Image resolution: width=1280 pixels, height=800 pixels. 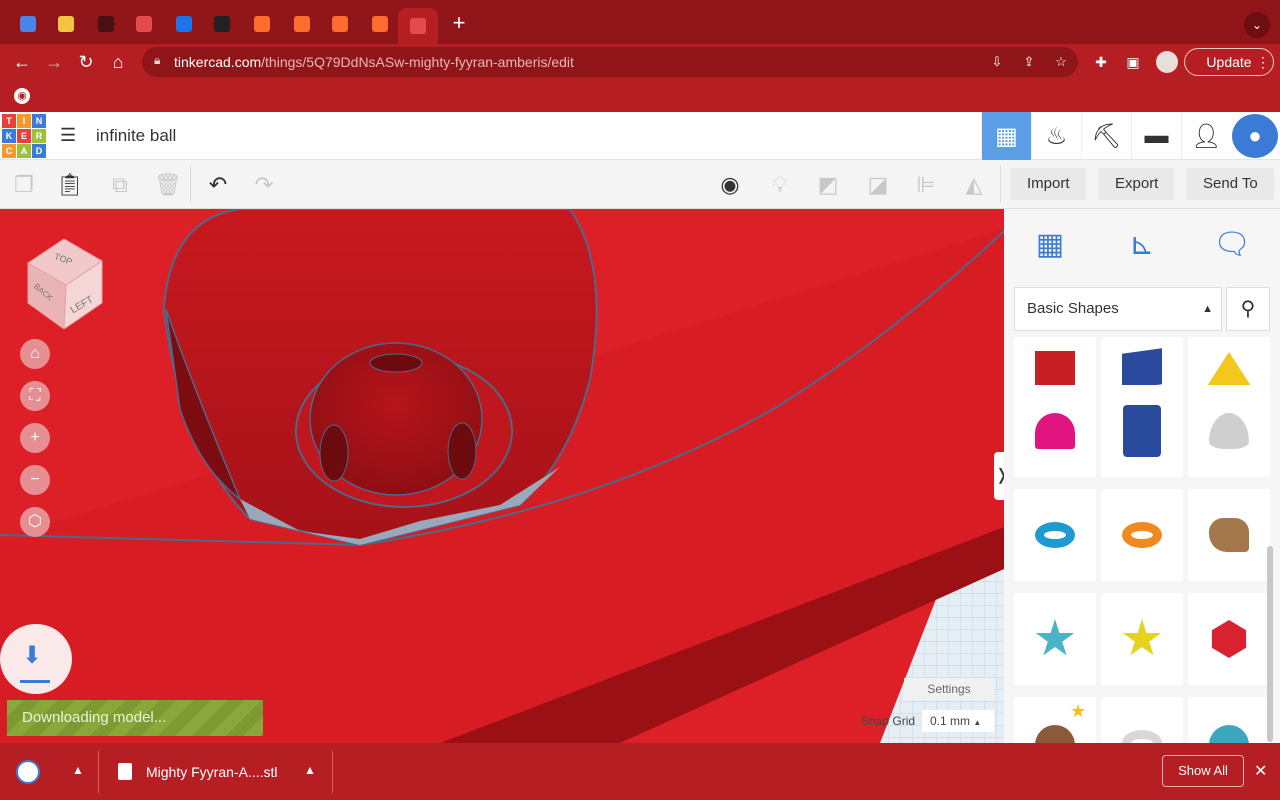 What do you see at coordinates (1055, 720) in the screenshot?
I see `round-shape-brown: ★` at bounding box center [1055, 720].